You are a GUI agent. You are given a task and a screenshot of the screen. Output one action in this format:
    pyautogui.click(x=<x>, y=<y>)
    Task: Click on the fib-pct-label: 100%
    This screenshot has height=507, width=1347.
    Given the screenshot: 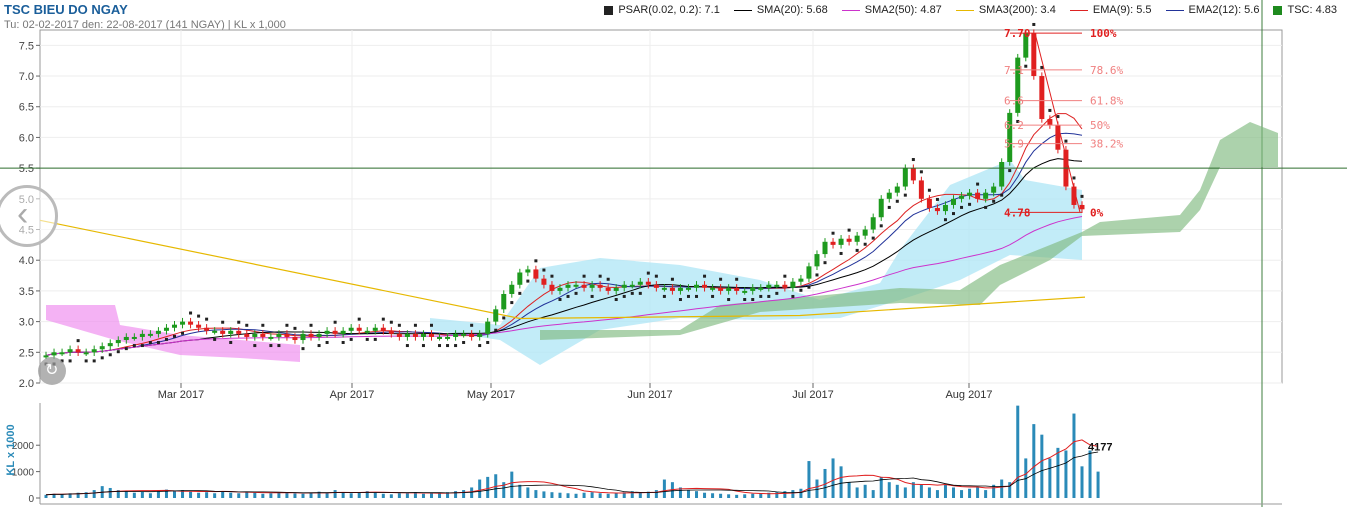 What is the action you would take?
    pyautogui.click(x=1103, y=33)
    